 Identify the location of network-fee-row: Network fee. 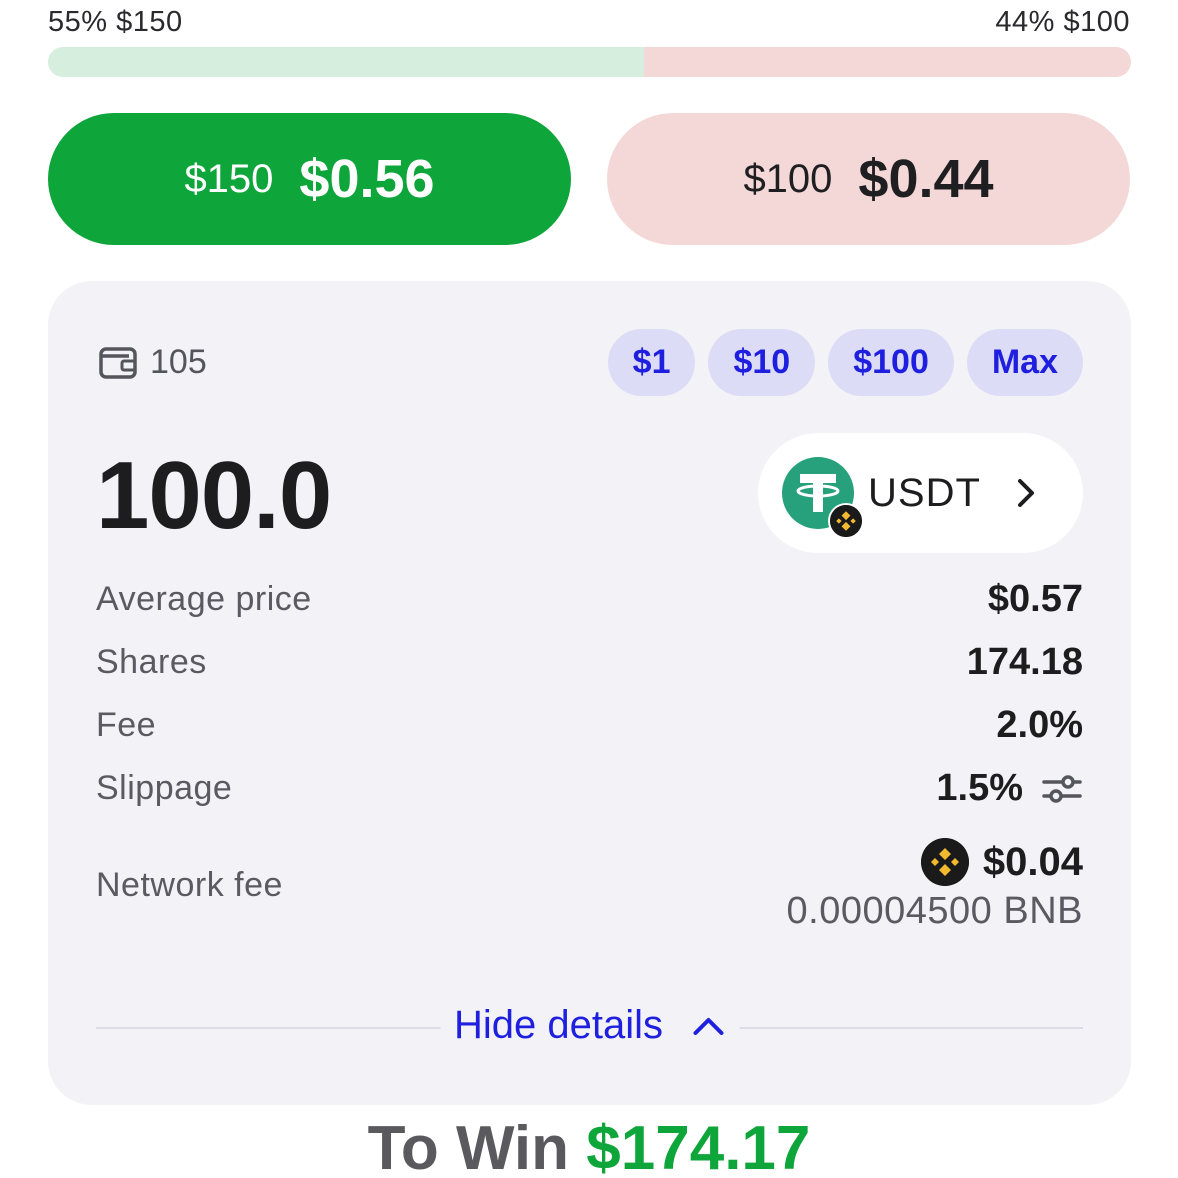
(189, 885).